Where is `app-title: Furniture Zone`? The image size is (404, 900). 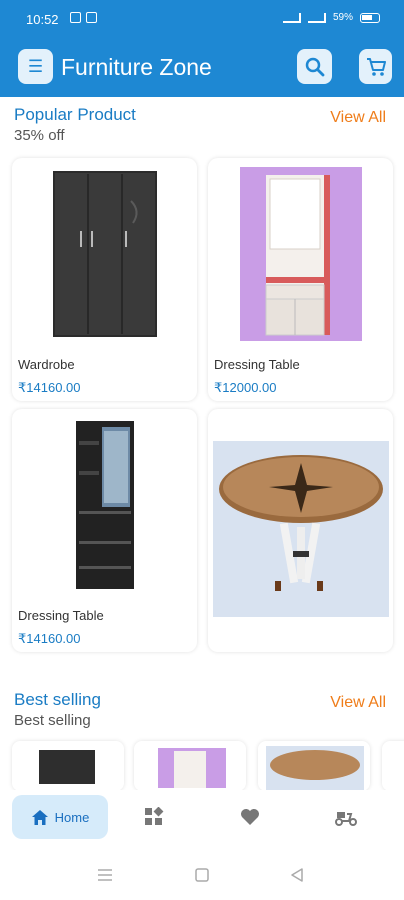
app-title: Furniture Zone is located at coordinates (136, 67).